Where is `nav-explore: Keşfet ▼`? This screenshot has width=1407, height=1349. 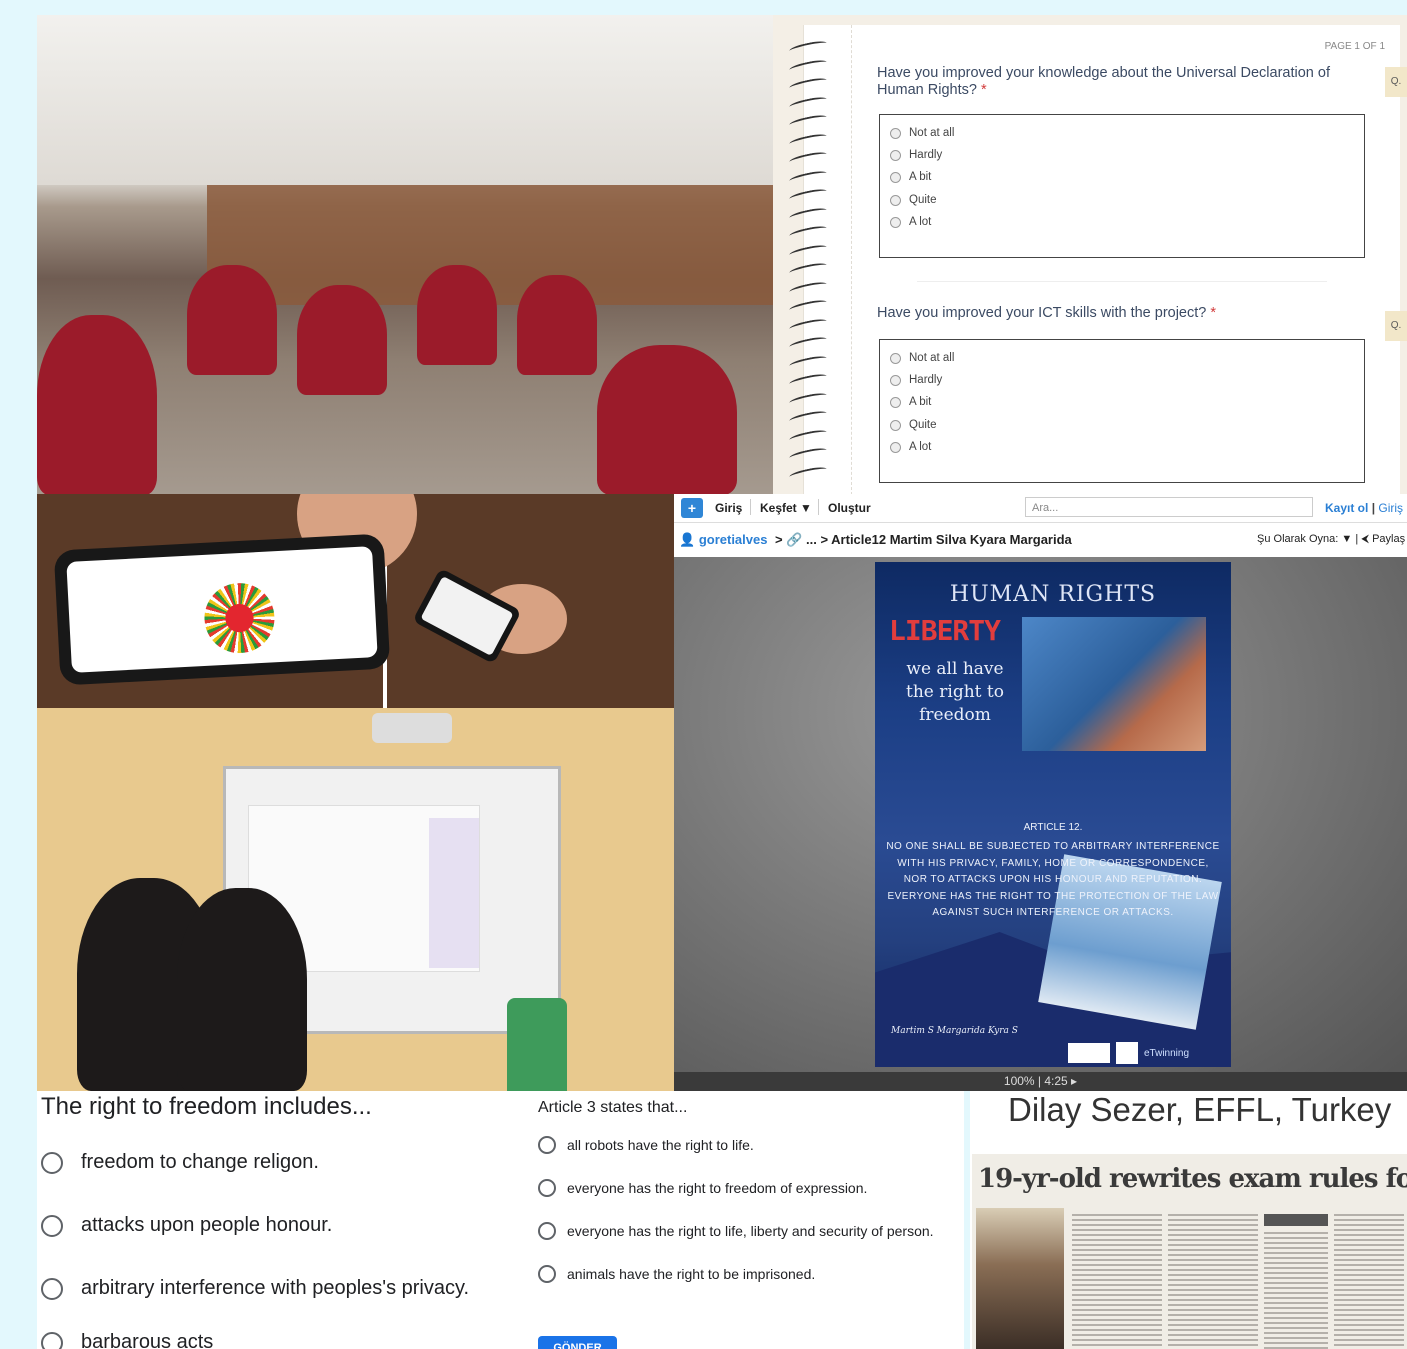
nav-explore: Keşfet ▼ is located at coordinates (786, 508).